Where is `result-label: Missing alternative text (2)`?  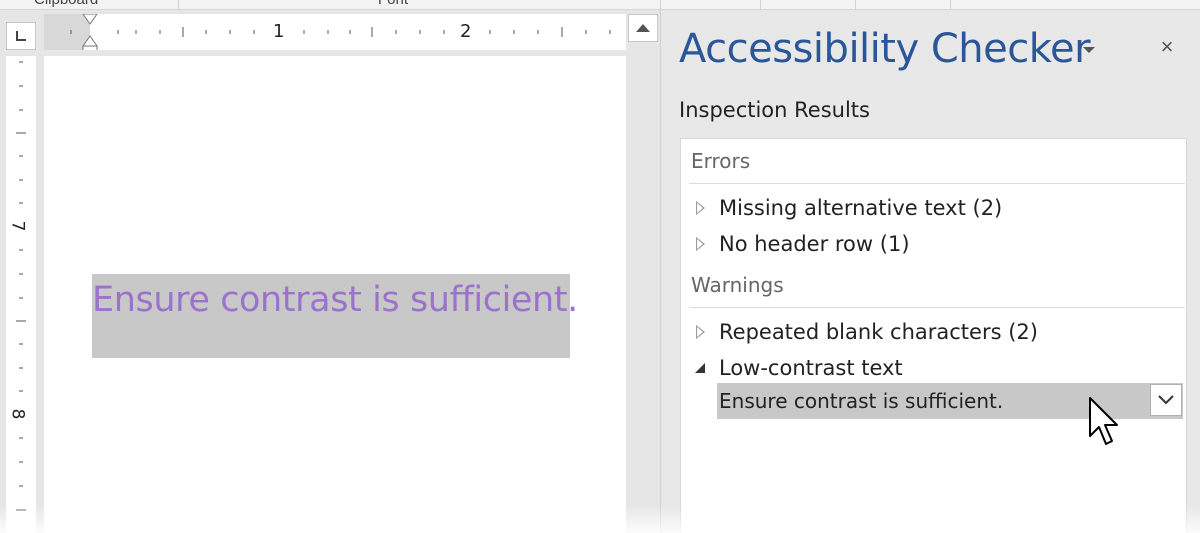
result-label: Missing alternative text (2) is located at coordinates (861, 208).